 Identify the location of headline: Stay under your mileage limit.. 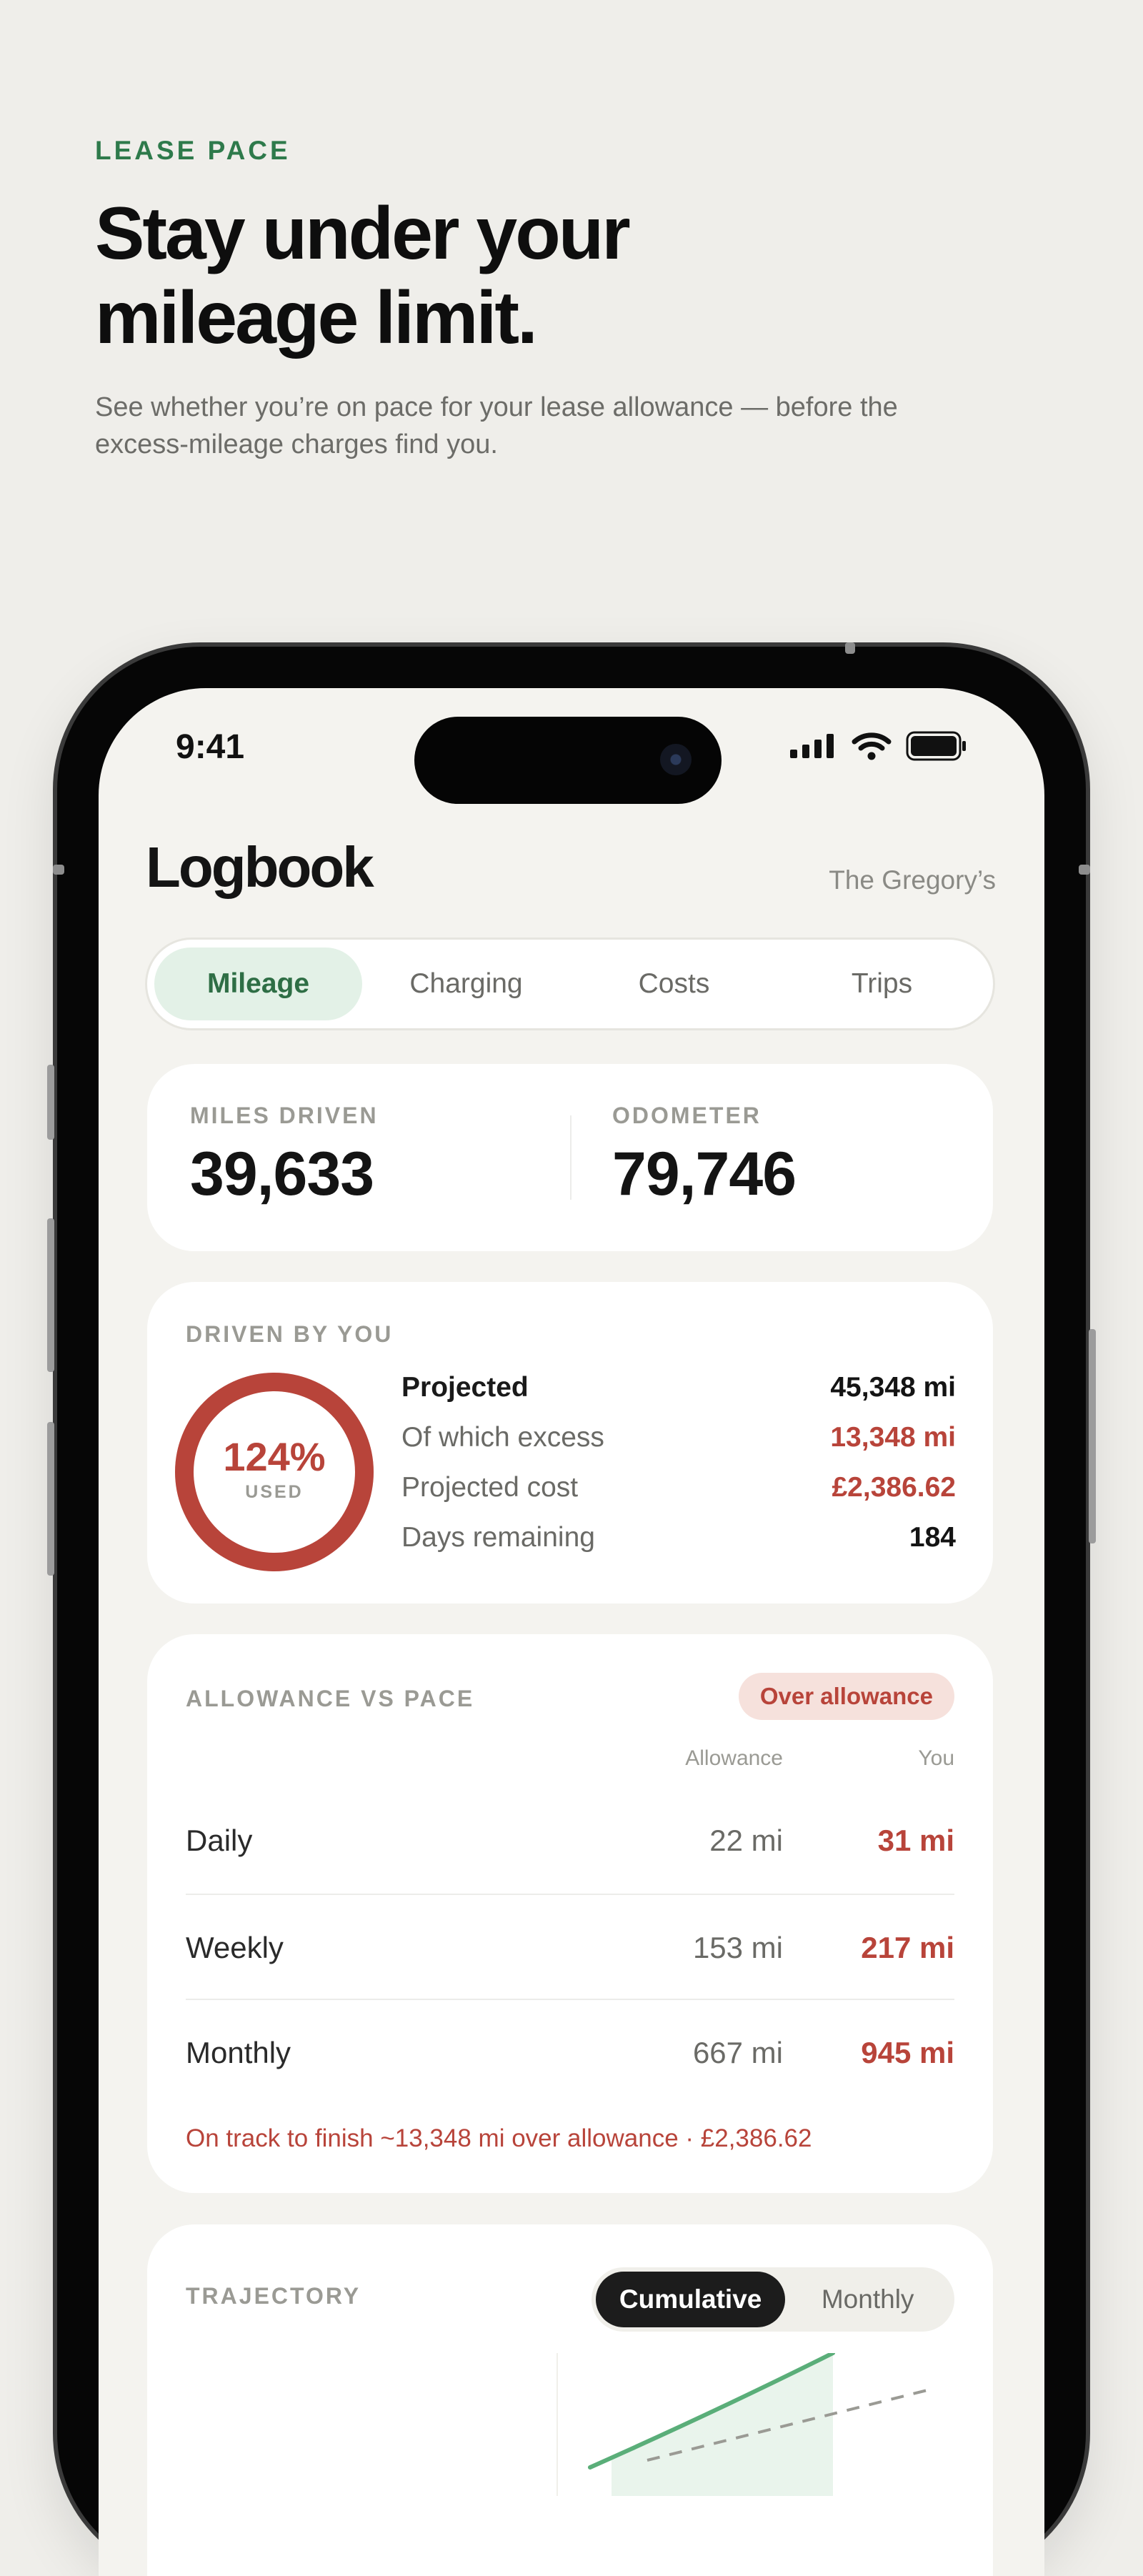
(452, 276).